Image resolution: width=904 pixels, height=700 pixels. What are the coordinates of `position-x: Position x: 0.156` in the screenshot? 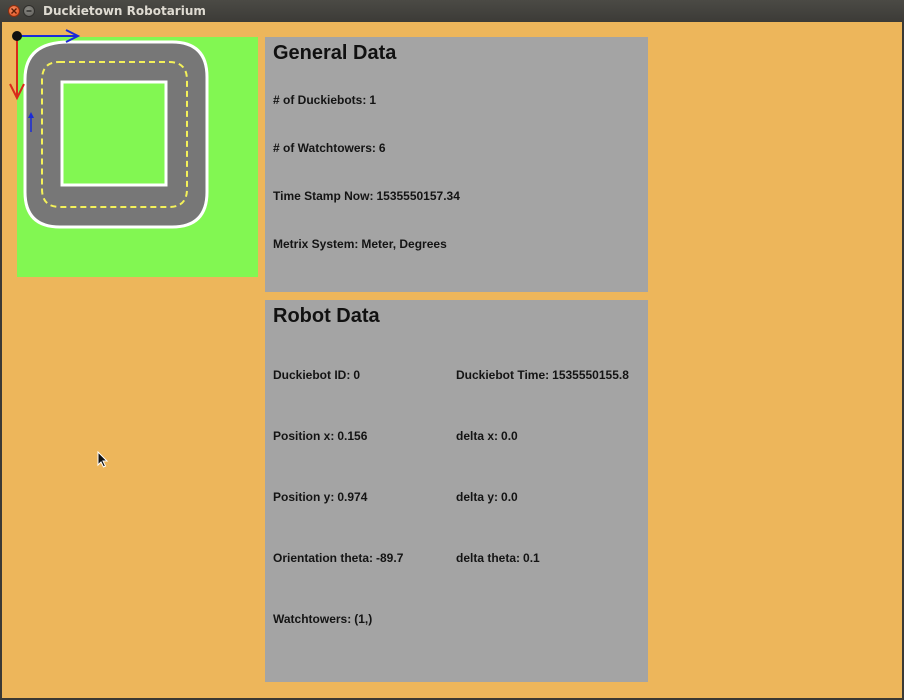 It's located at (320, 436).